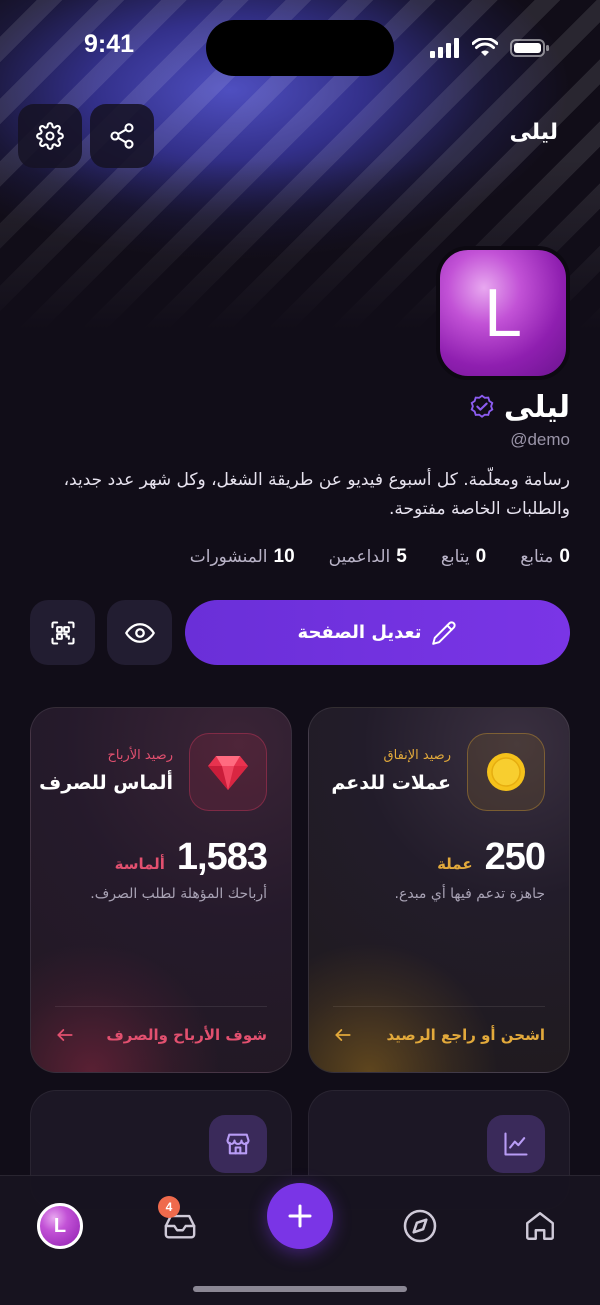  What do you see at coordinates (540, 439) in the screenshot?
I see `profile-handle: @demo` at bounding box center [540, 439].